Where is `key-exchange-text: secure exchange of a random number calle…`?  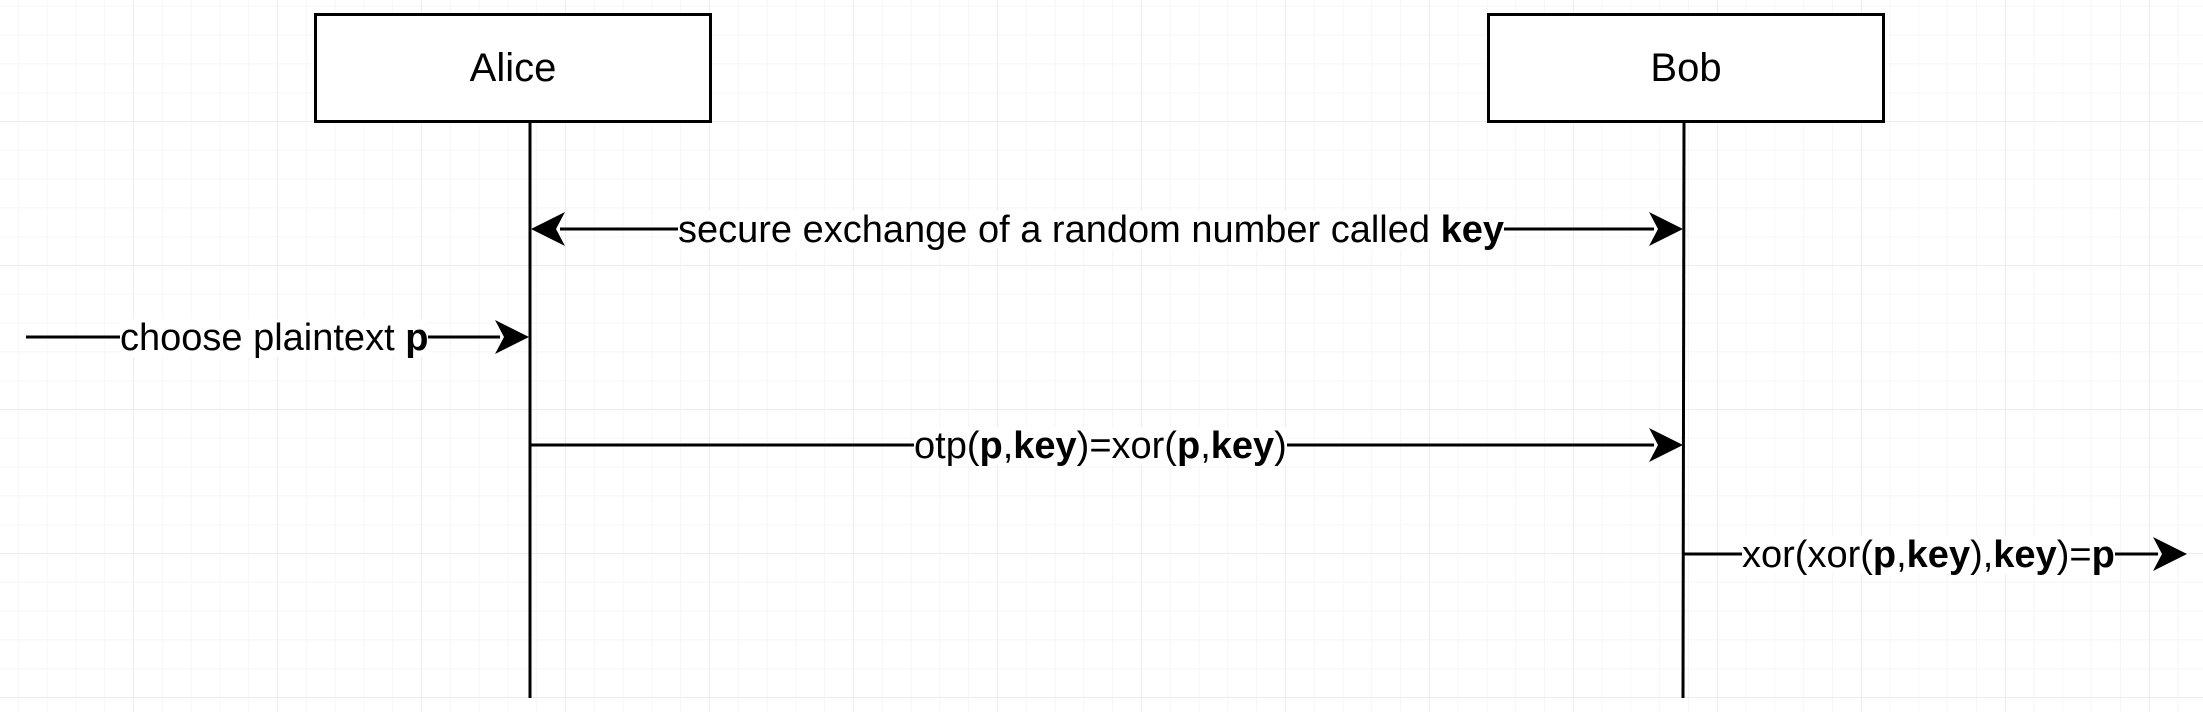
key-exchange-text: secure exchange of a random number calle… is located at coordinates (1059, 230).